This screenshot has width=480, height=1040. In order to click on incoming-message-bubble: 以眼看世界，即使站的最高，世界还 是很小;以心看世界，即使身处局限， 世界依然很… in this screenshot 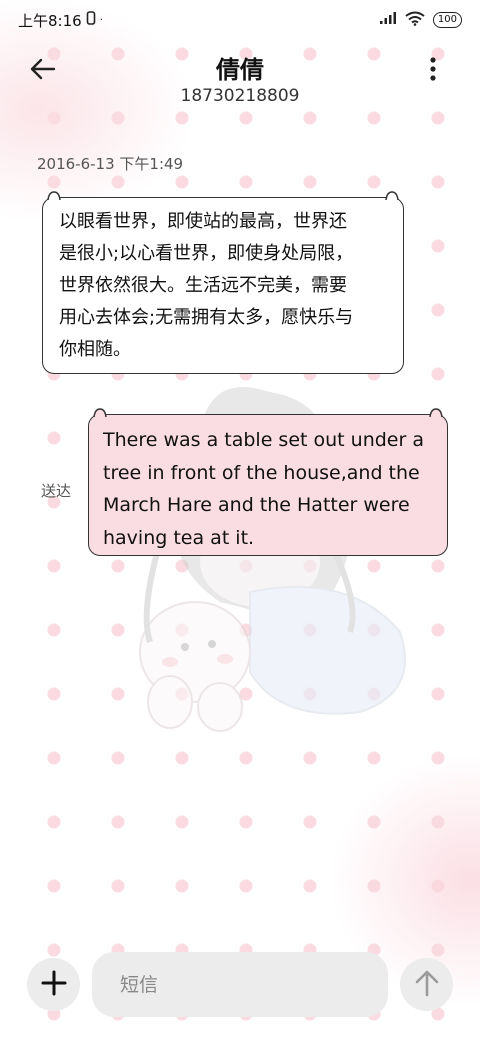, I will do `click(223, 282)`.